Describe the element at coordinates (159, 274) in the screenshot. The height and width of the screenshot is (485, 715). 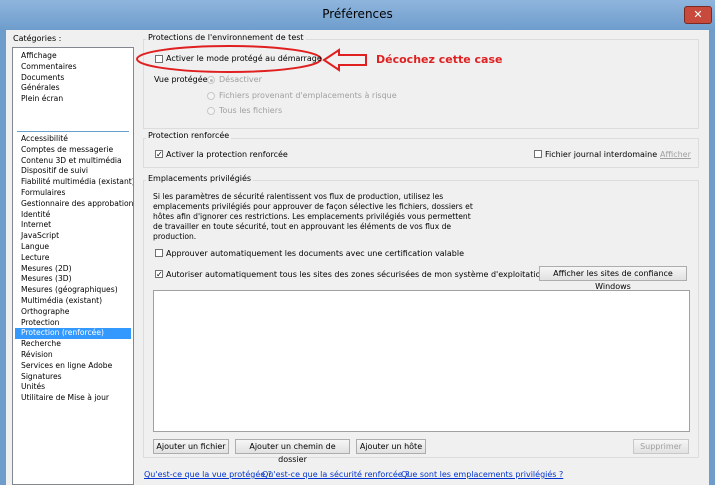
I see `auto-windows-checkbox: ✓` at that location.